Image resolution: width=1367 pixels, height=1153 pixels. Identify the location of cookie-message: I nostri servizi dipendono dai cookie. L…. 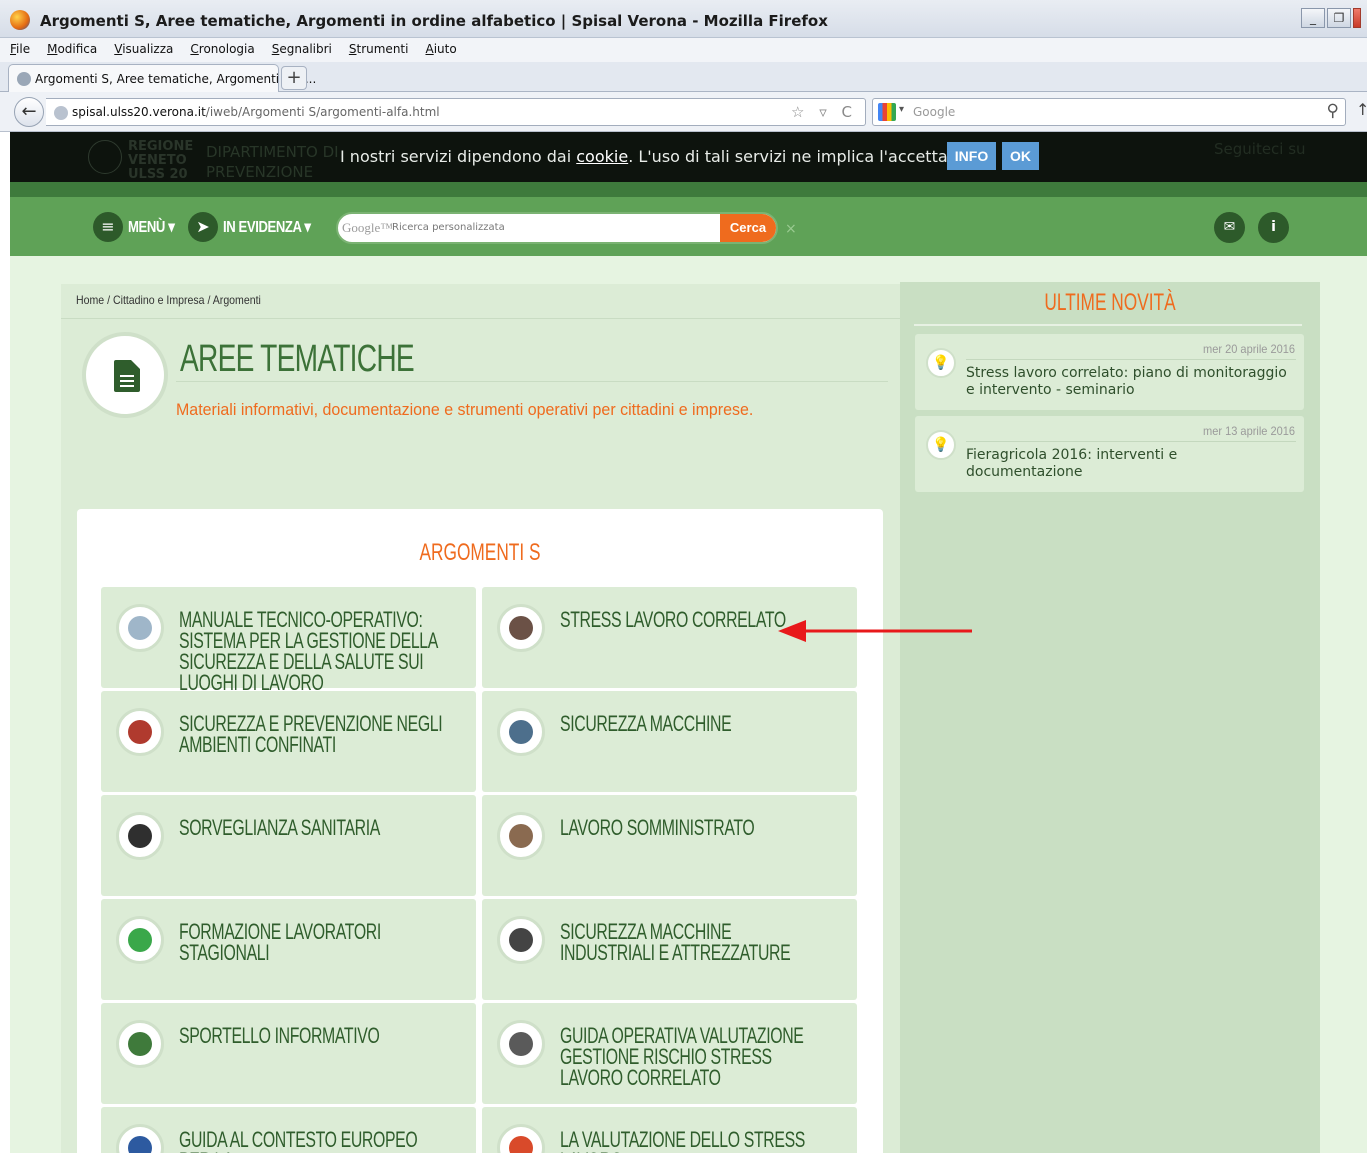
(667, 156).